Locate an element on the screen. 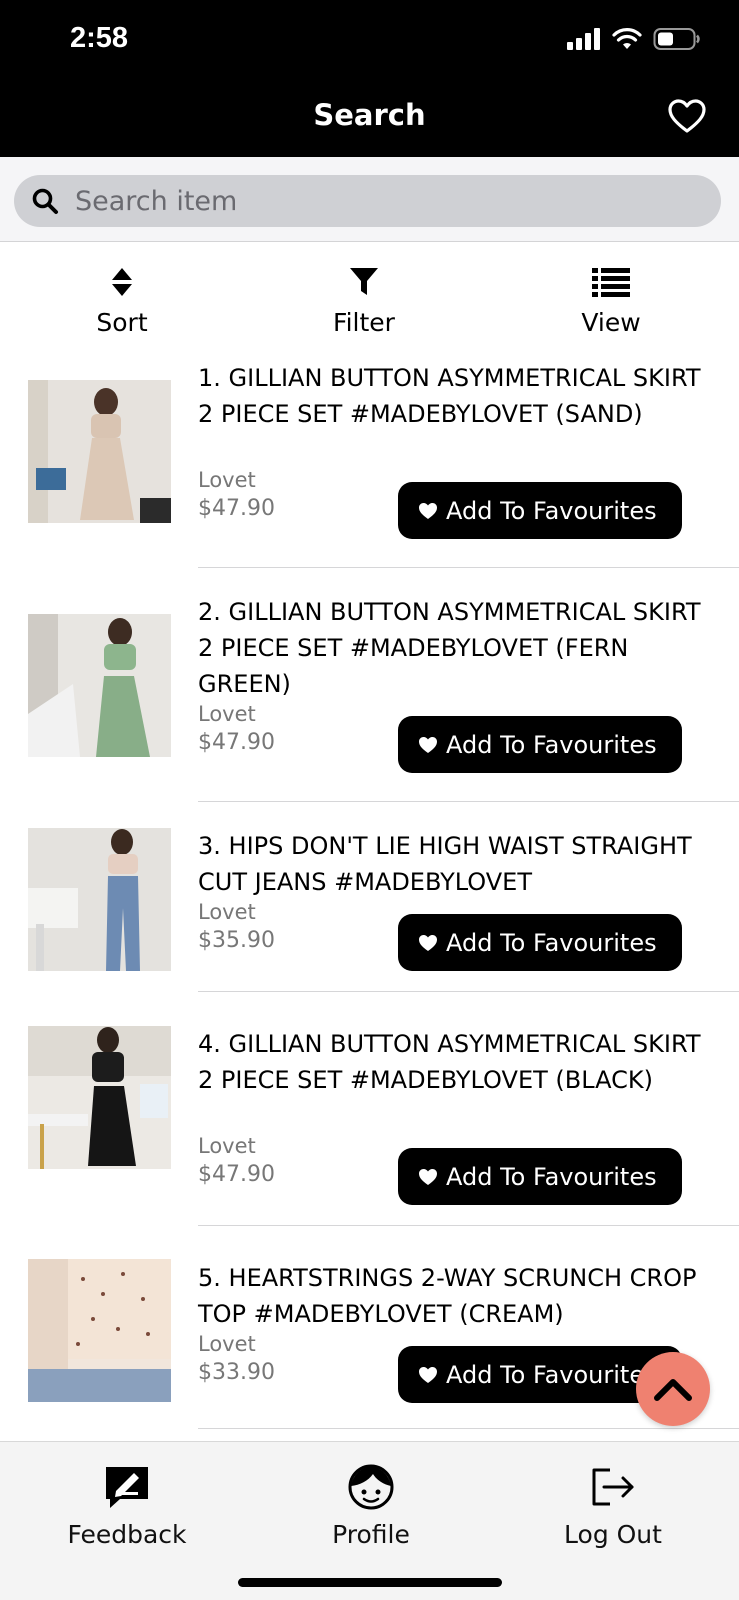 Image resolution: width=739 pixels, height=1600 pixels. list-view-icon is located at coordinates (611, 282).